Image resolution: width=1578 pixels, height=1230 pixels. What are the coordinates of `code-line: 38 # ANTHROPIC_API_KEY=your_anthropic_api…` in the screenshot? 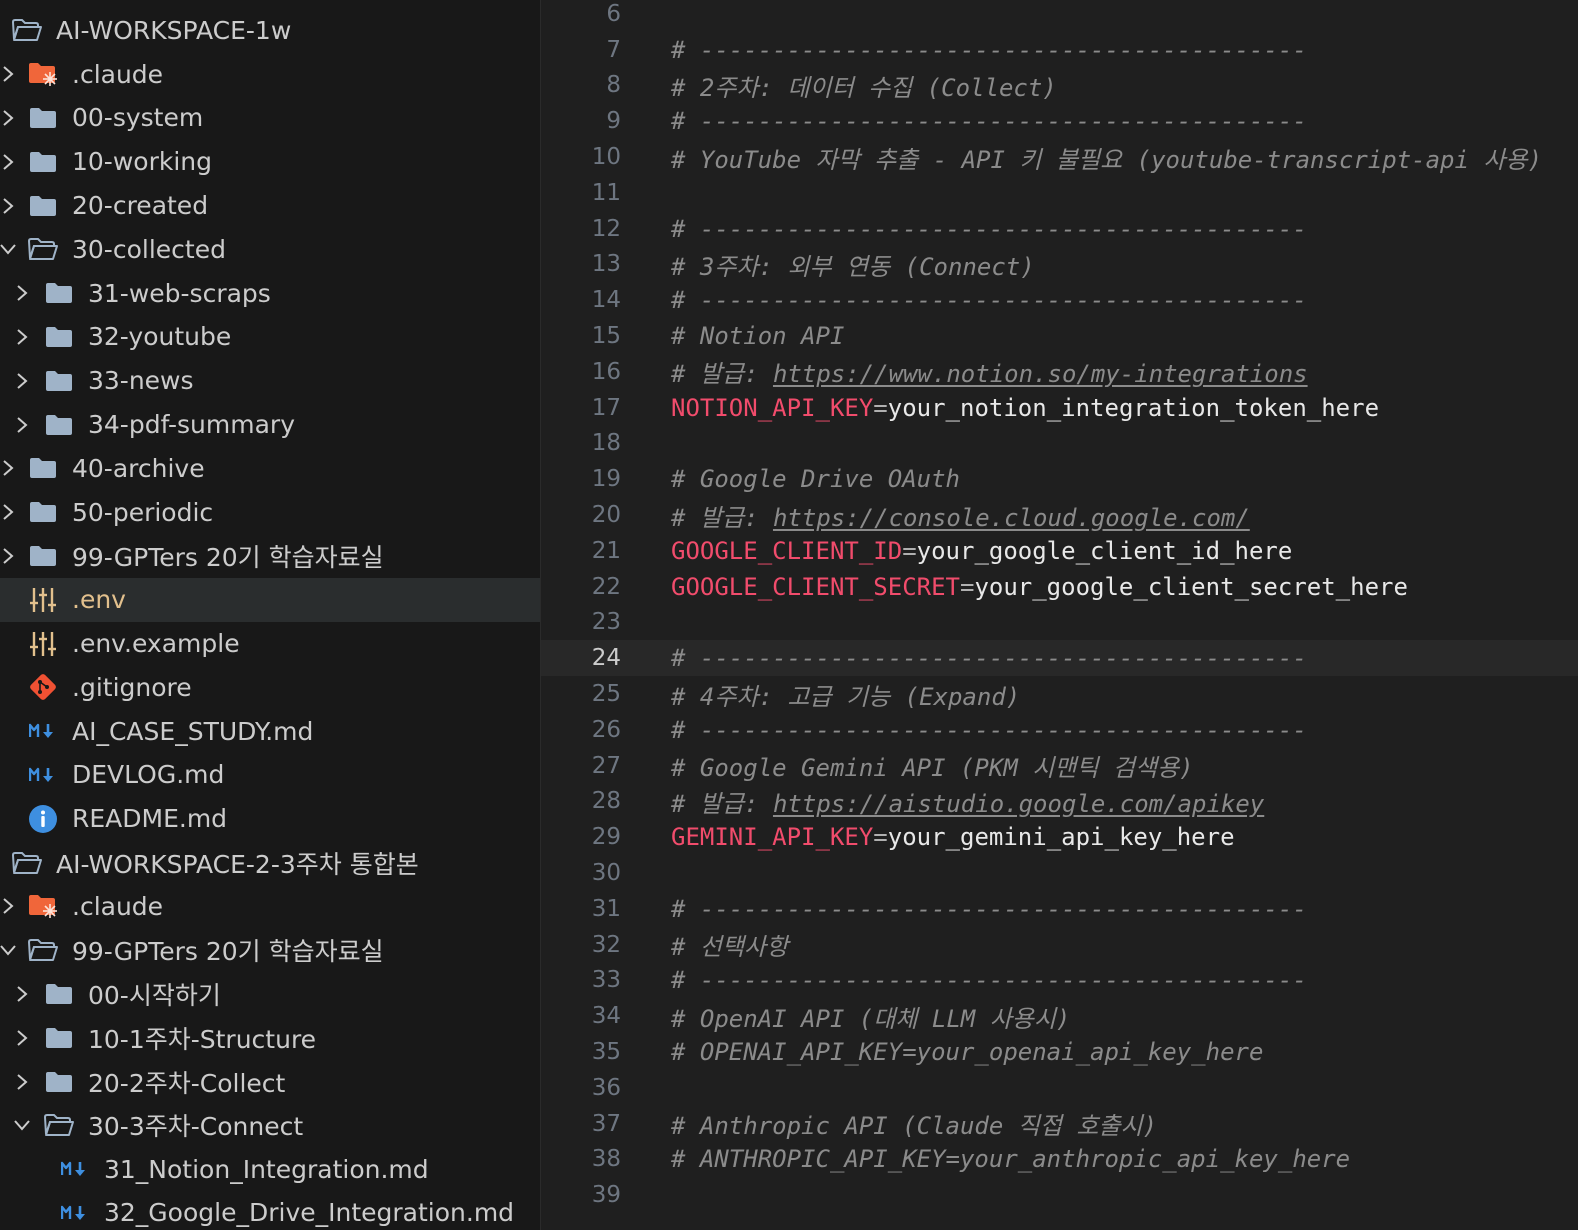 It's located at (1059, 1160).